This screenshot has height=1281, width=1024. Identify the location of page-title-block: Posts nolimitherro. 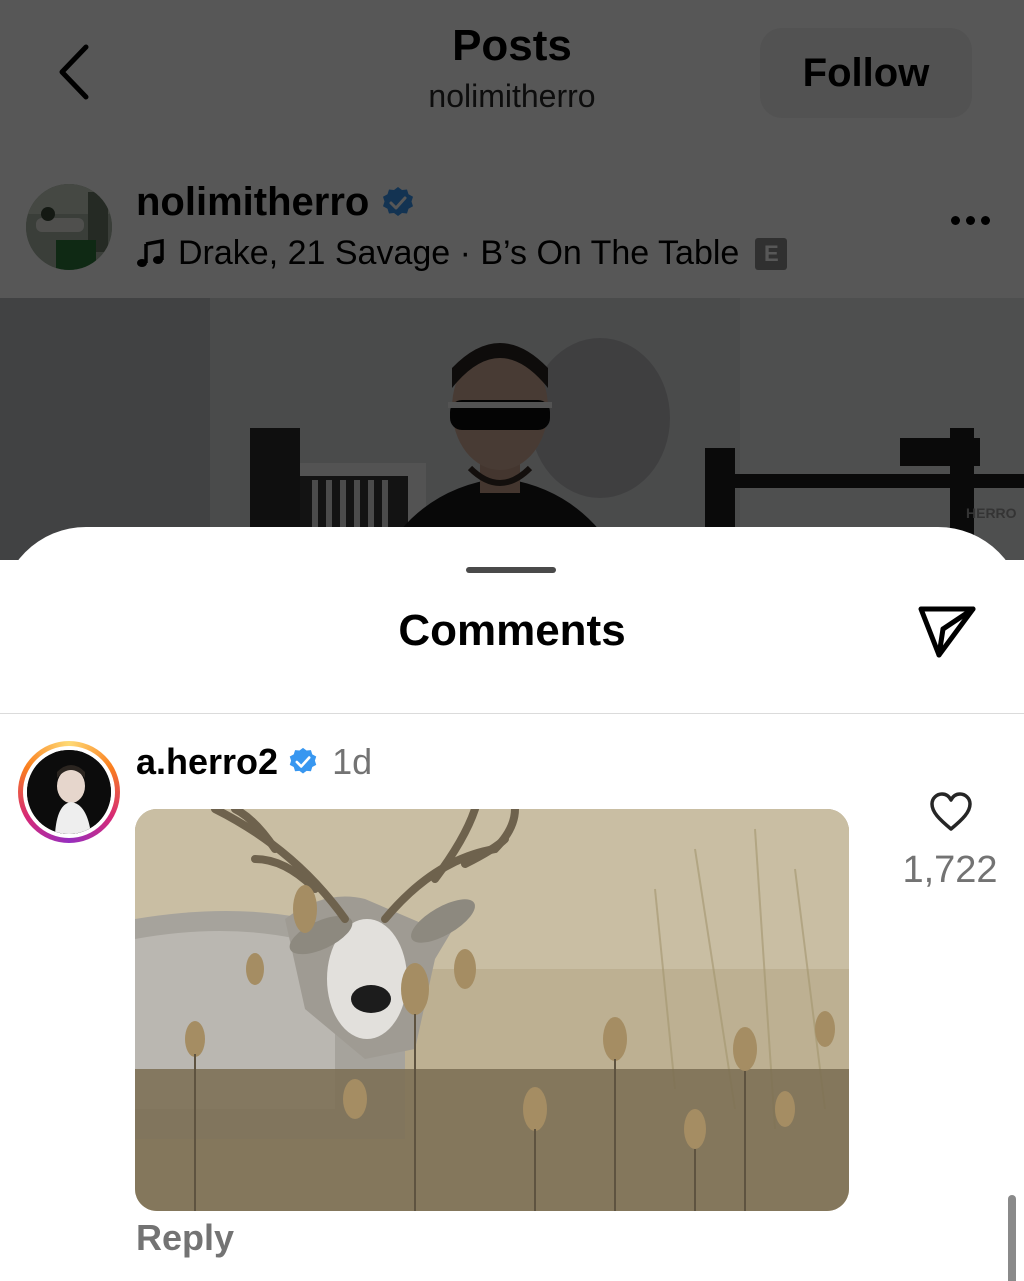
(512, 68).